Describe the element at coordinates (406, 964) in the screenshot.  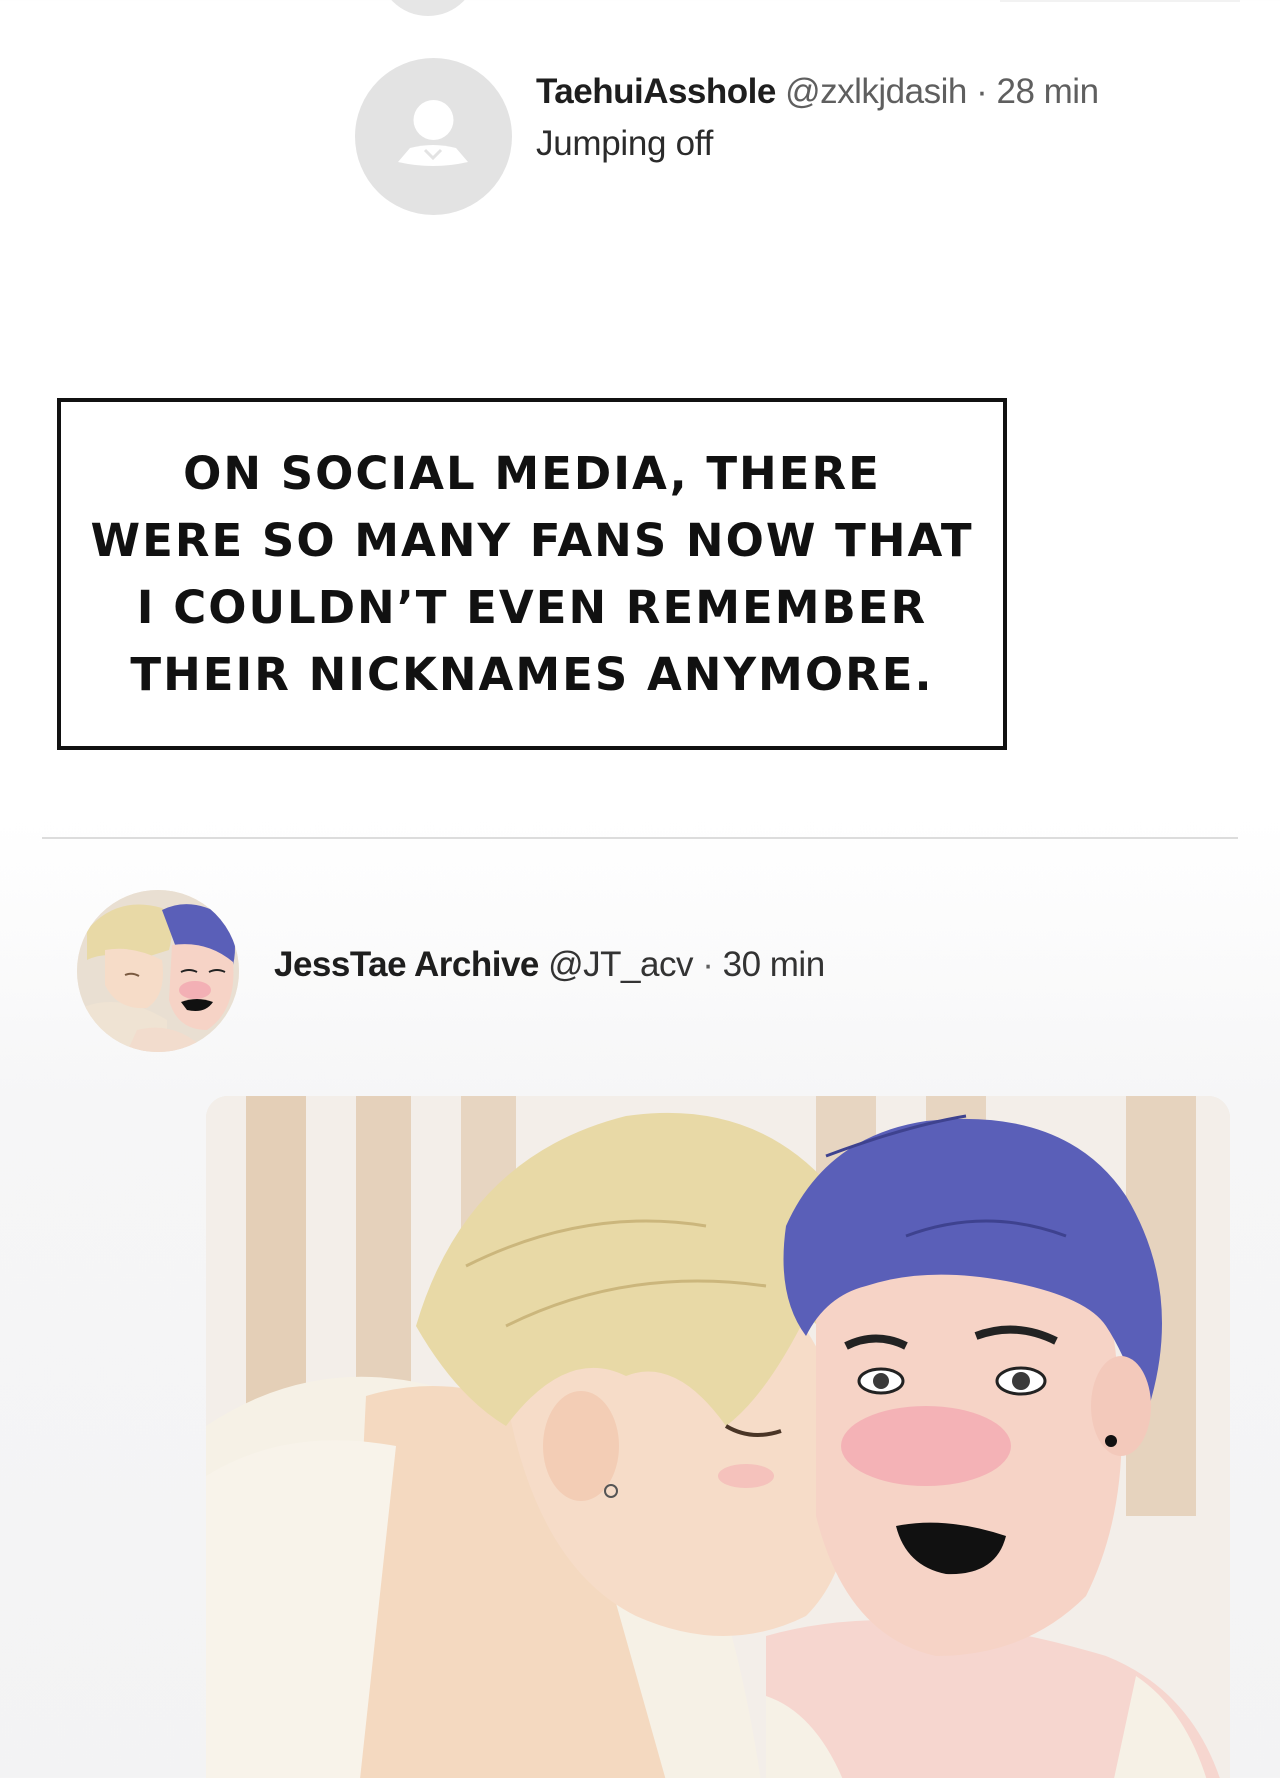
I see `post-2-author-name: JessTae Archive` at that location.